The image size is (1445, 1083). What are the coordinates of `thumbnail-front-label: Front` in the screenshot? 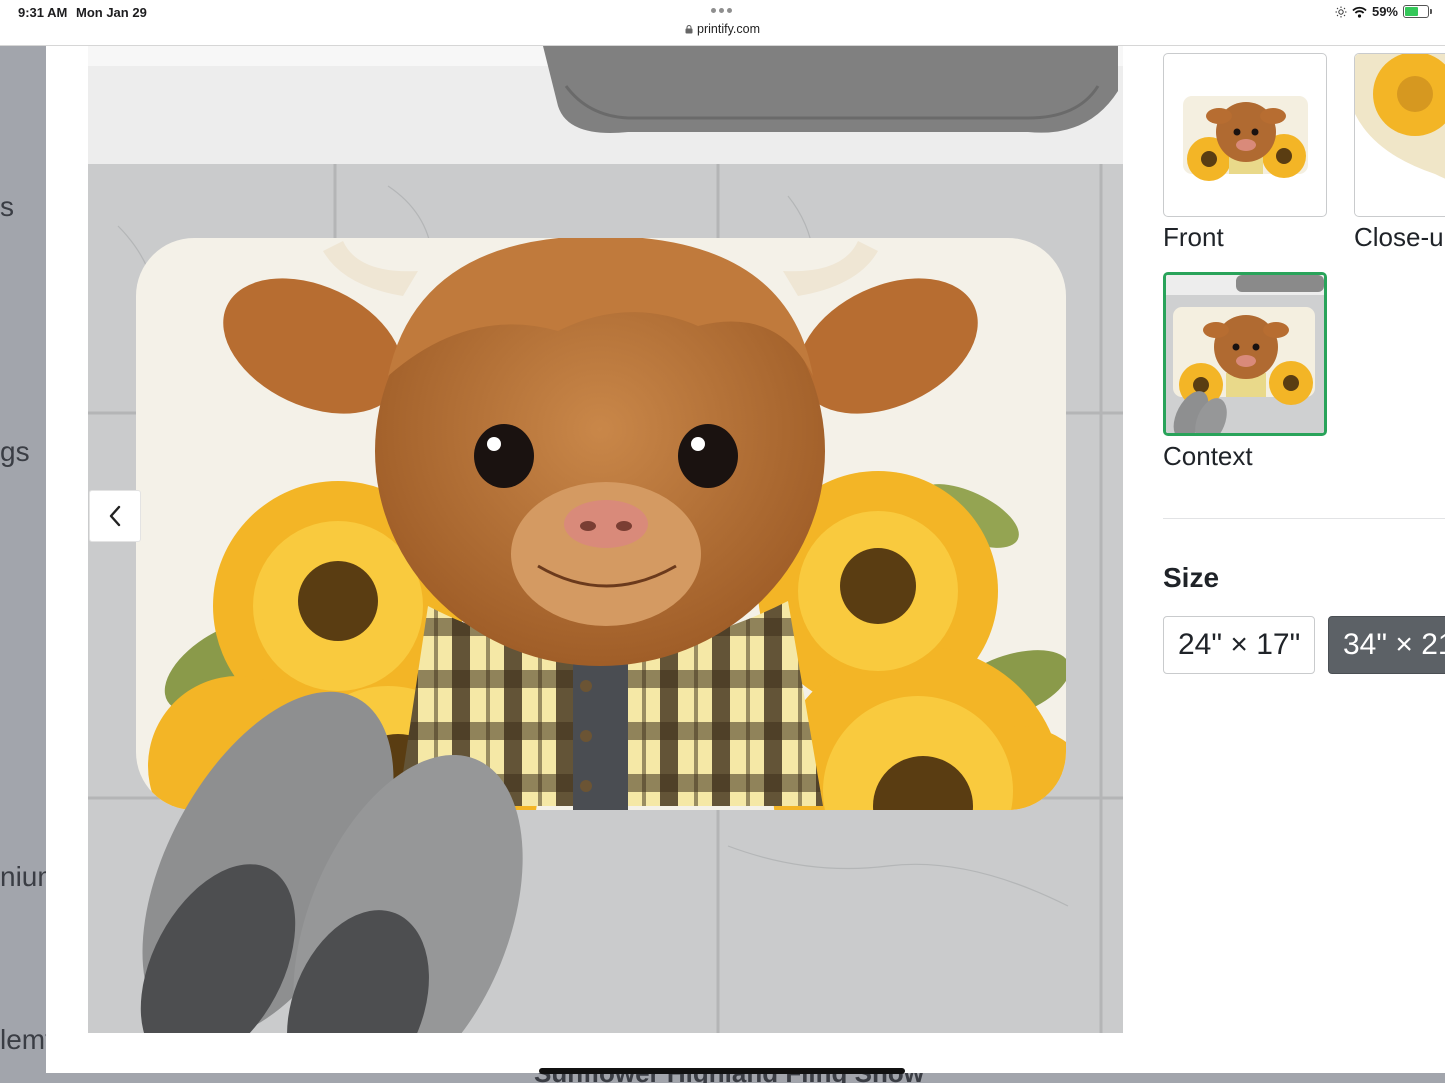 It's located at (1193, 237).